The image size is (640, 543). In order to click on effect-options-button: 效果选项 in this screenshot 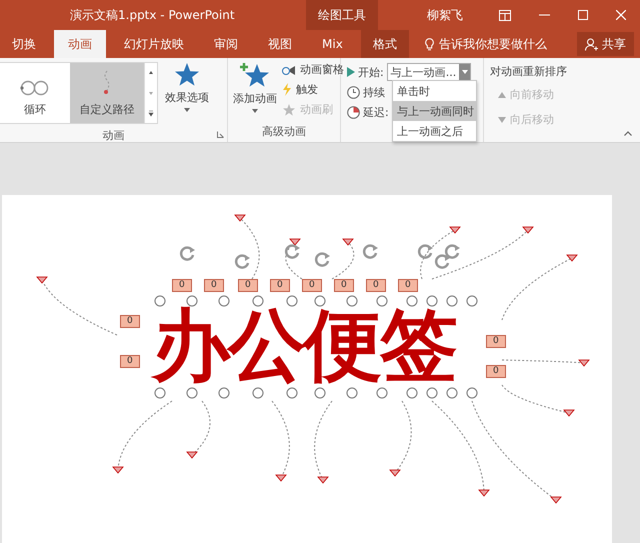, I will do `click(187, 93)`.